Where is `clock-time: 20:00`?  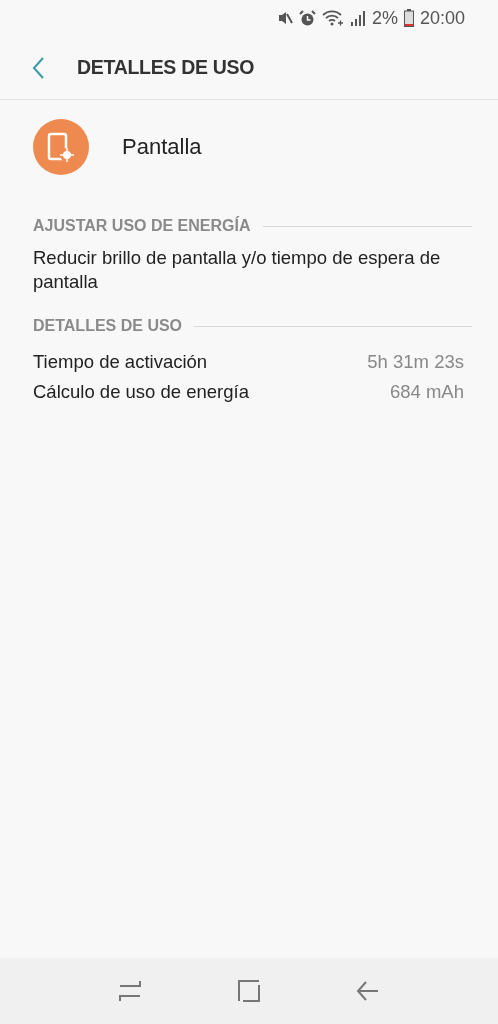 clock-time: 20:00 is located at coordinates (442, 18).